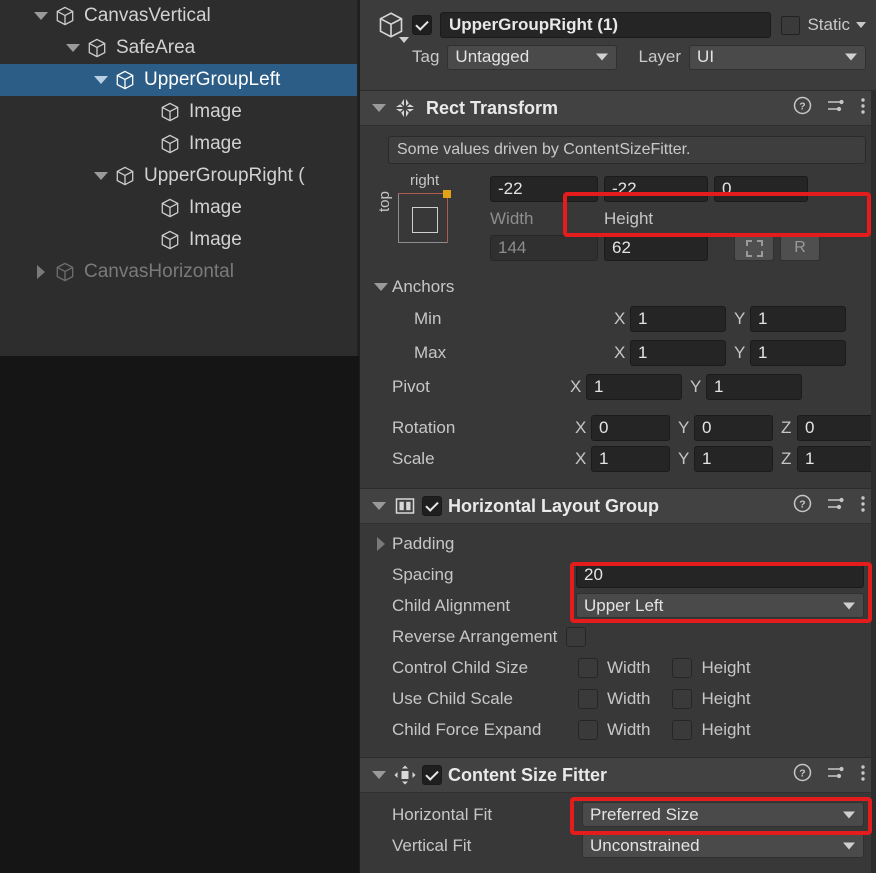 The width and height of the screenshot is (876, 873). What do you see at coordinates (823, 25) in the screenshot?
I see `static-toggle-group: Static` at bounding box center [823, 25].